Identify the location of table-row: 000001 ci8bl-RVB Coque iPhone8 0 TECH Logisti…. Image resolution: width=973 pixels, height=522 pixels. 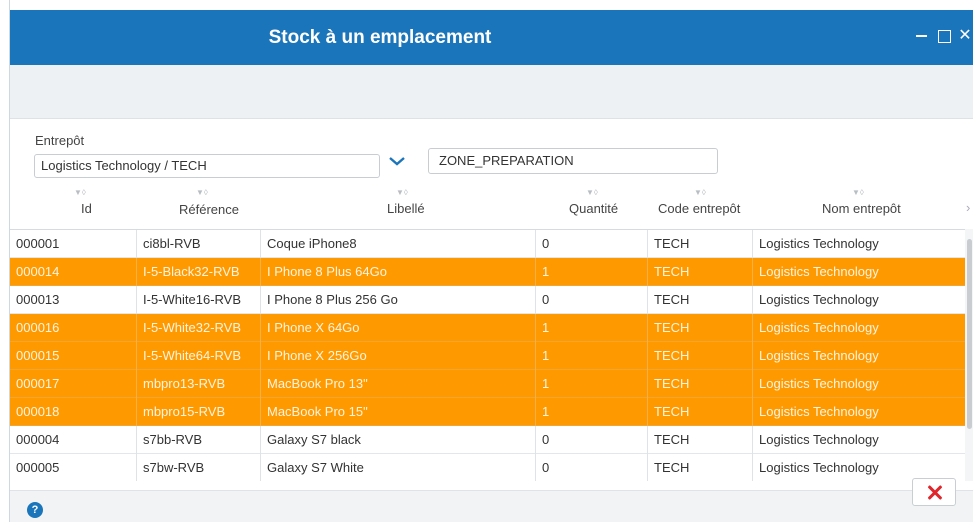
(488, 244).